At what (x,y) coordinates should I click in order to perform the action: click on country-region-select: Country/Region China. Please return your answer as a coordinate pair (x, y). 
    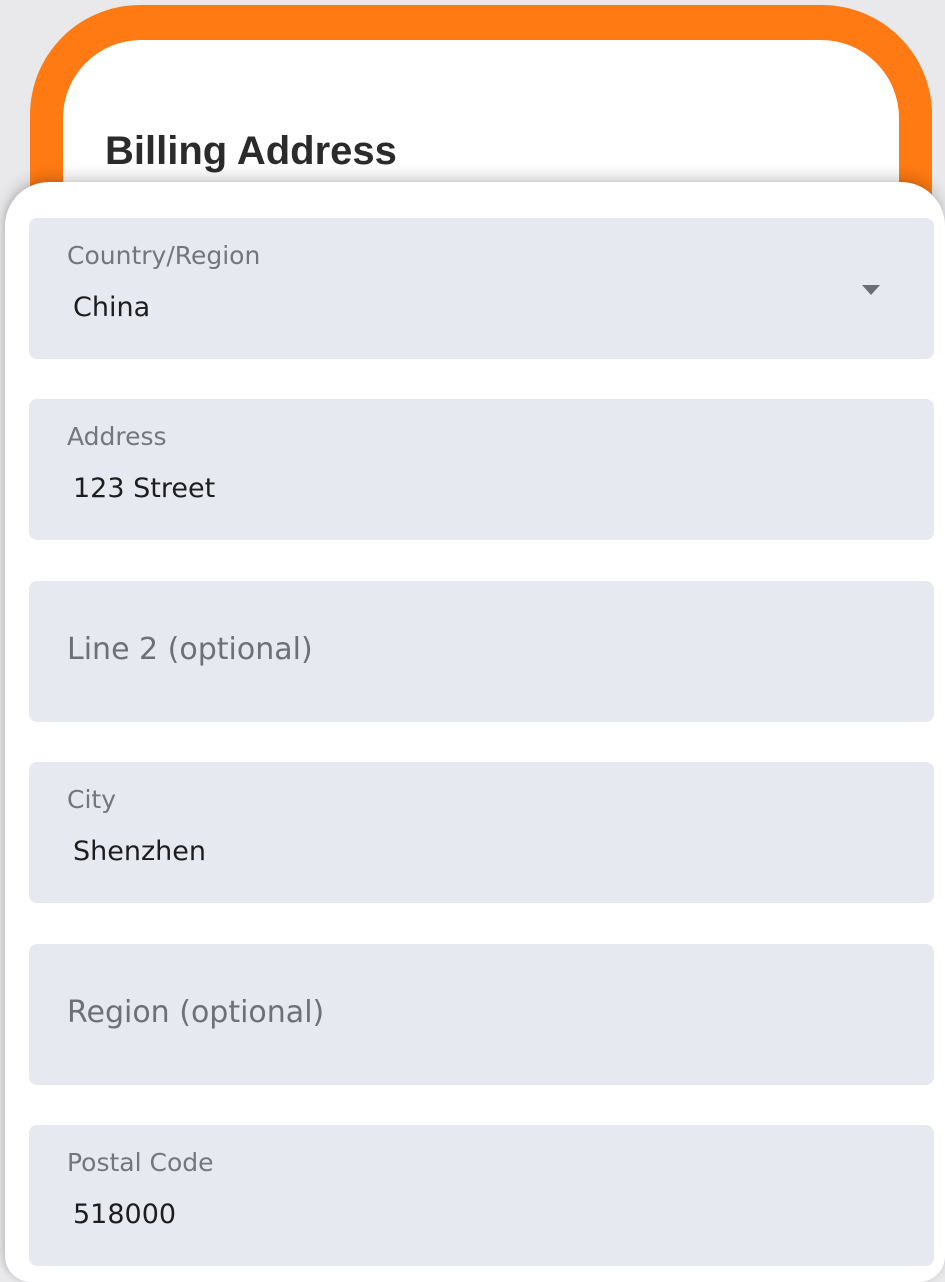
    Looking at the image, I should click on (481, 288).